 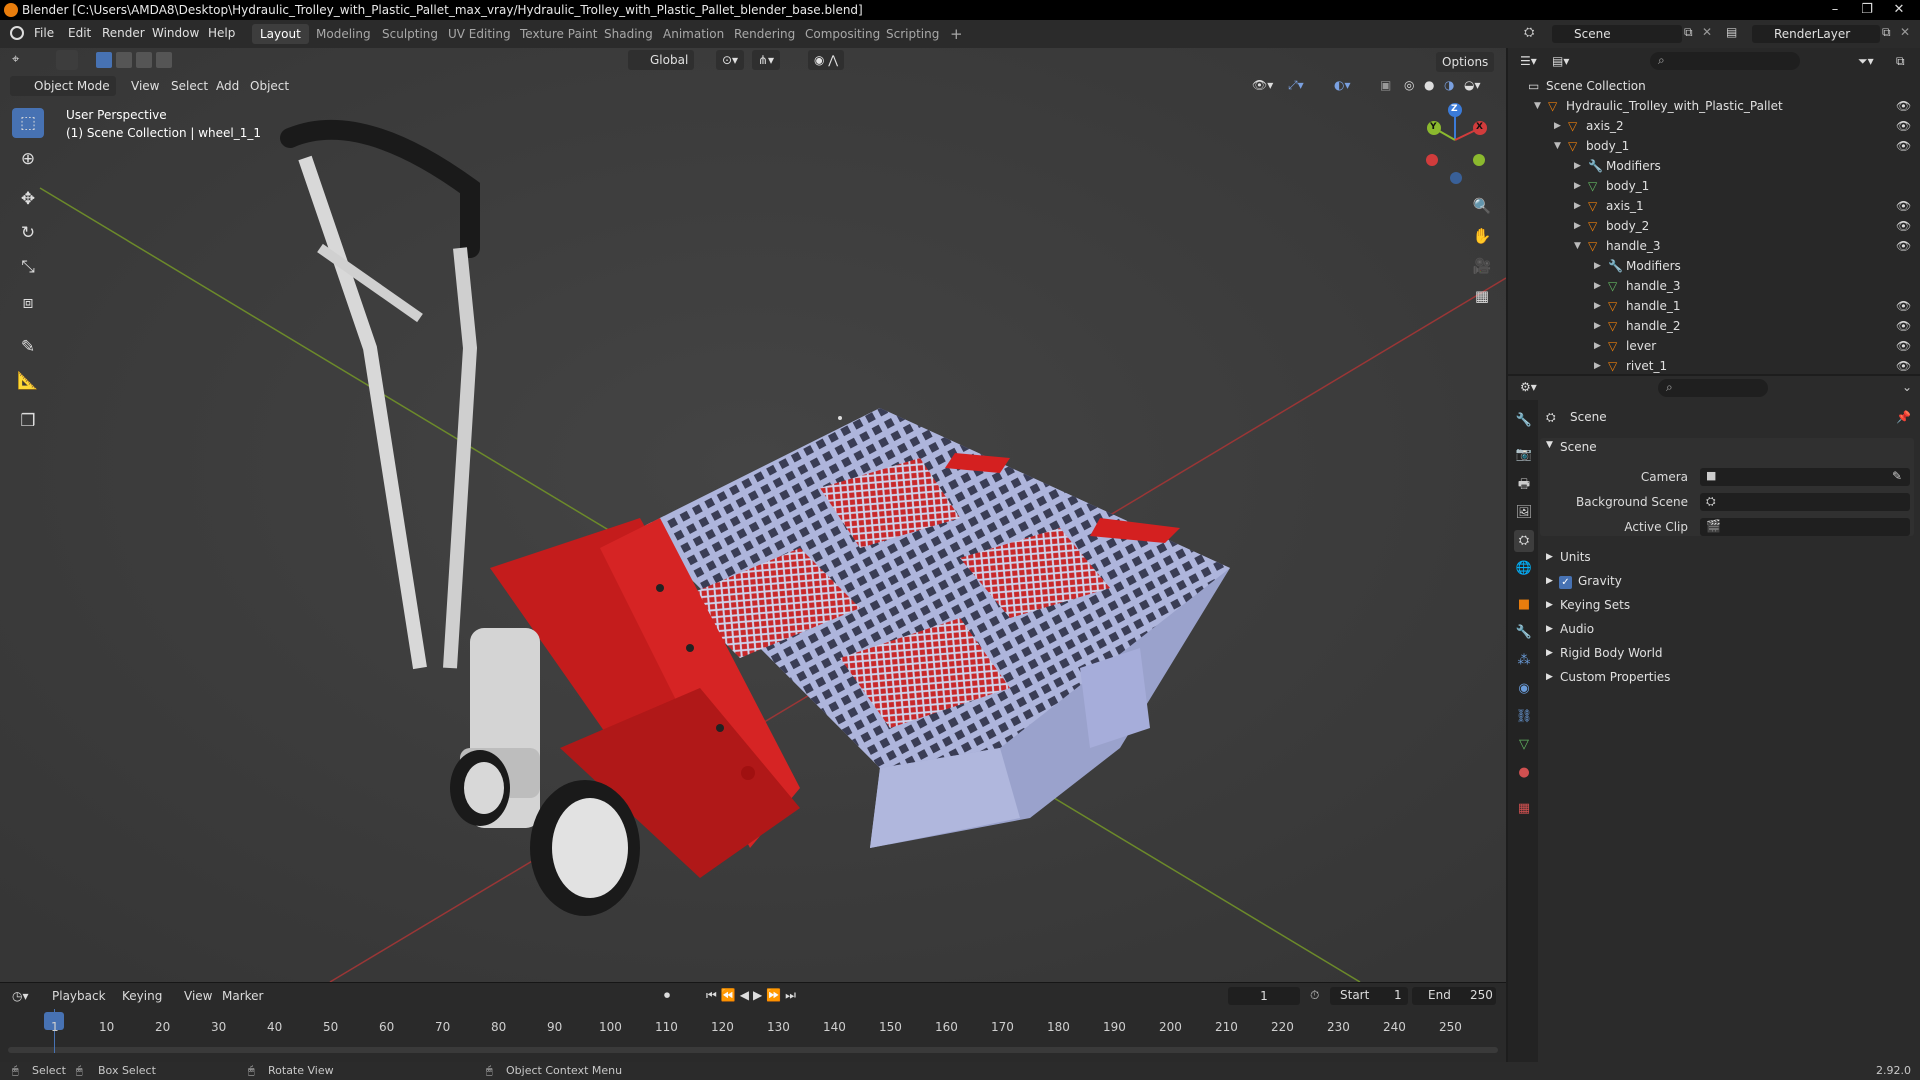 What do you see at coordinates (1899, 10) in the screenshot?
I see `close-icon: ✕` at bounding box center [1899, 10].